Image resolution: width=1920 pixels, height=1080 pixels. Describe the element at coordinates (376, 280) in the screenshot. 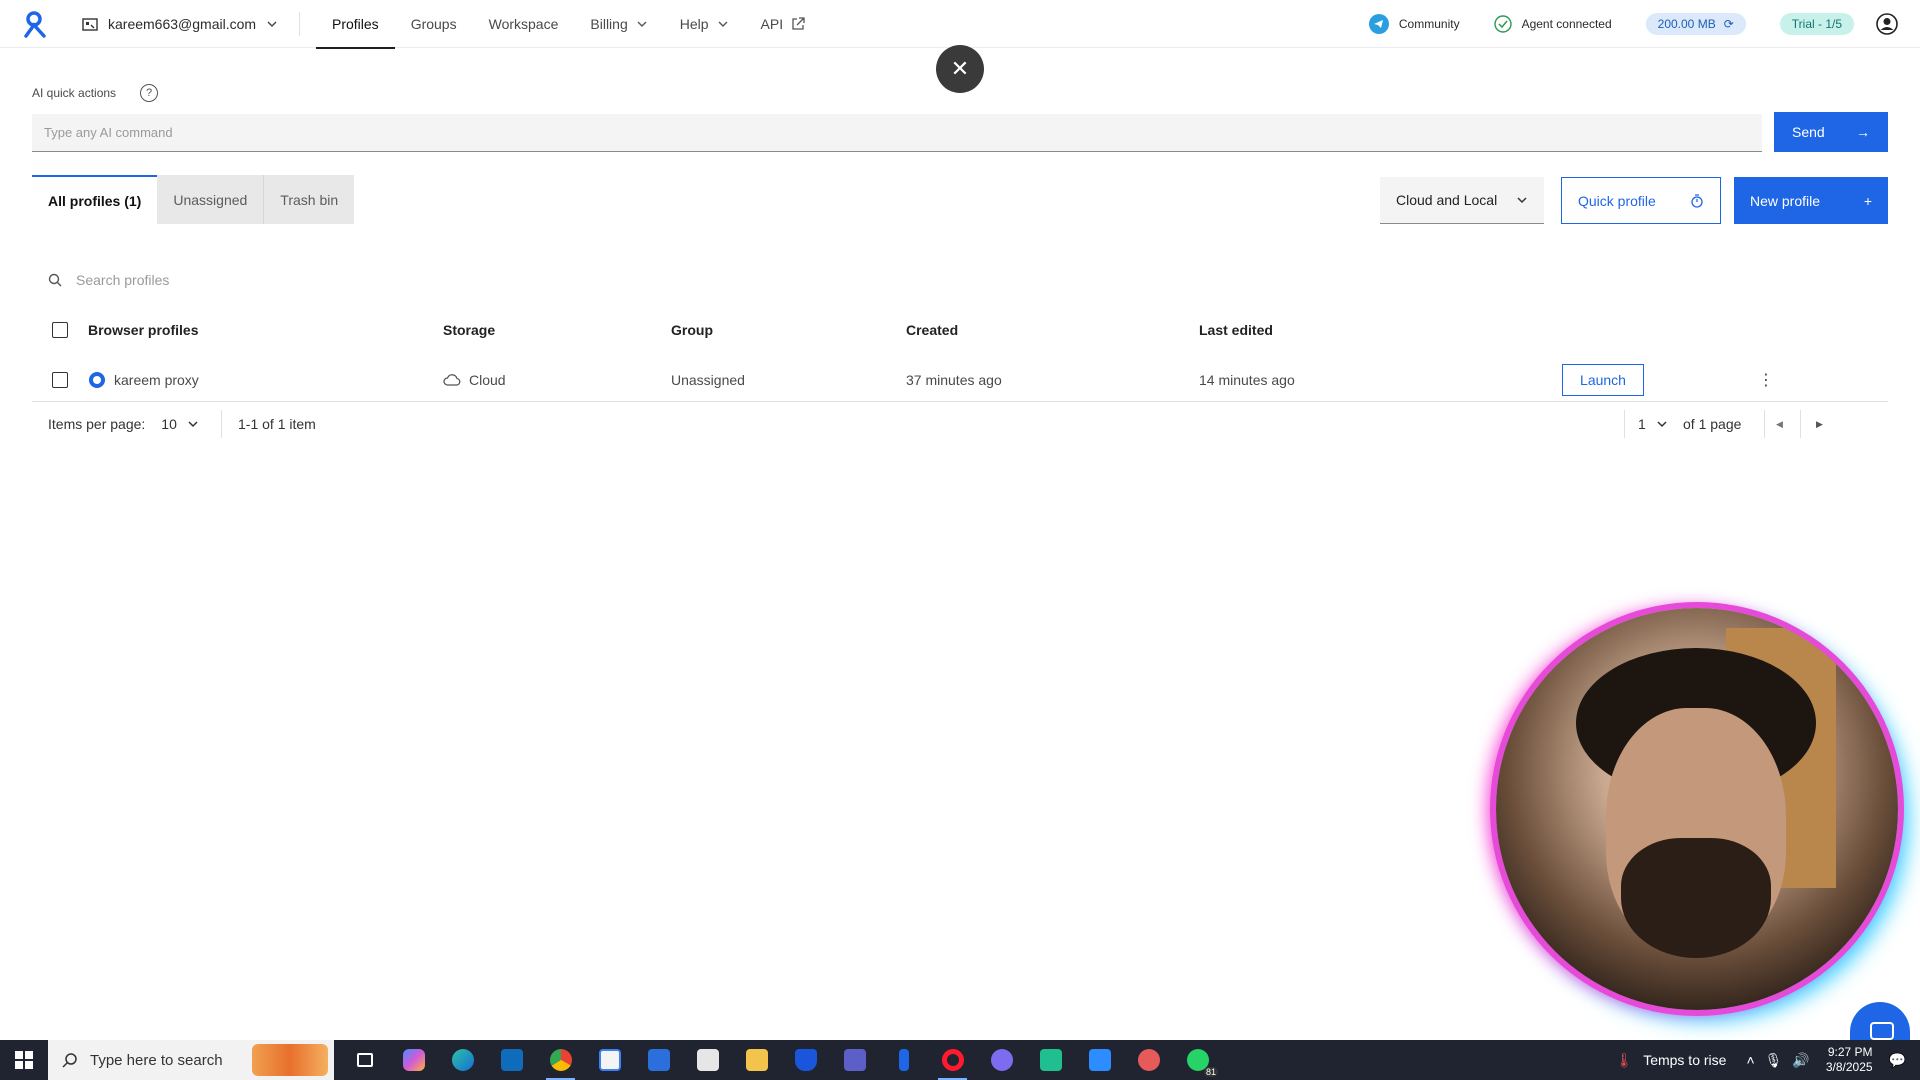

I see `search-input` at that location.